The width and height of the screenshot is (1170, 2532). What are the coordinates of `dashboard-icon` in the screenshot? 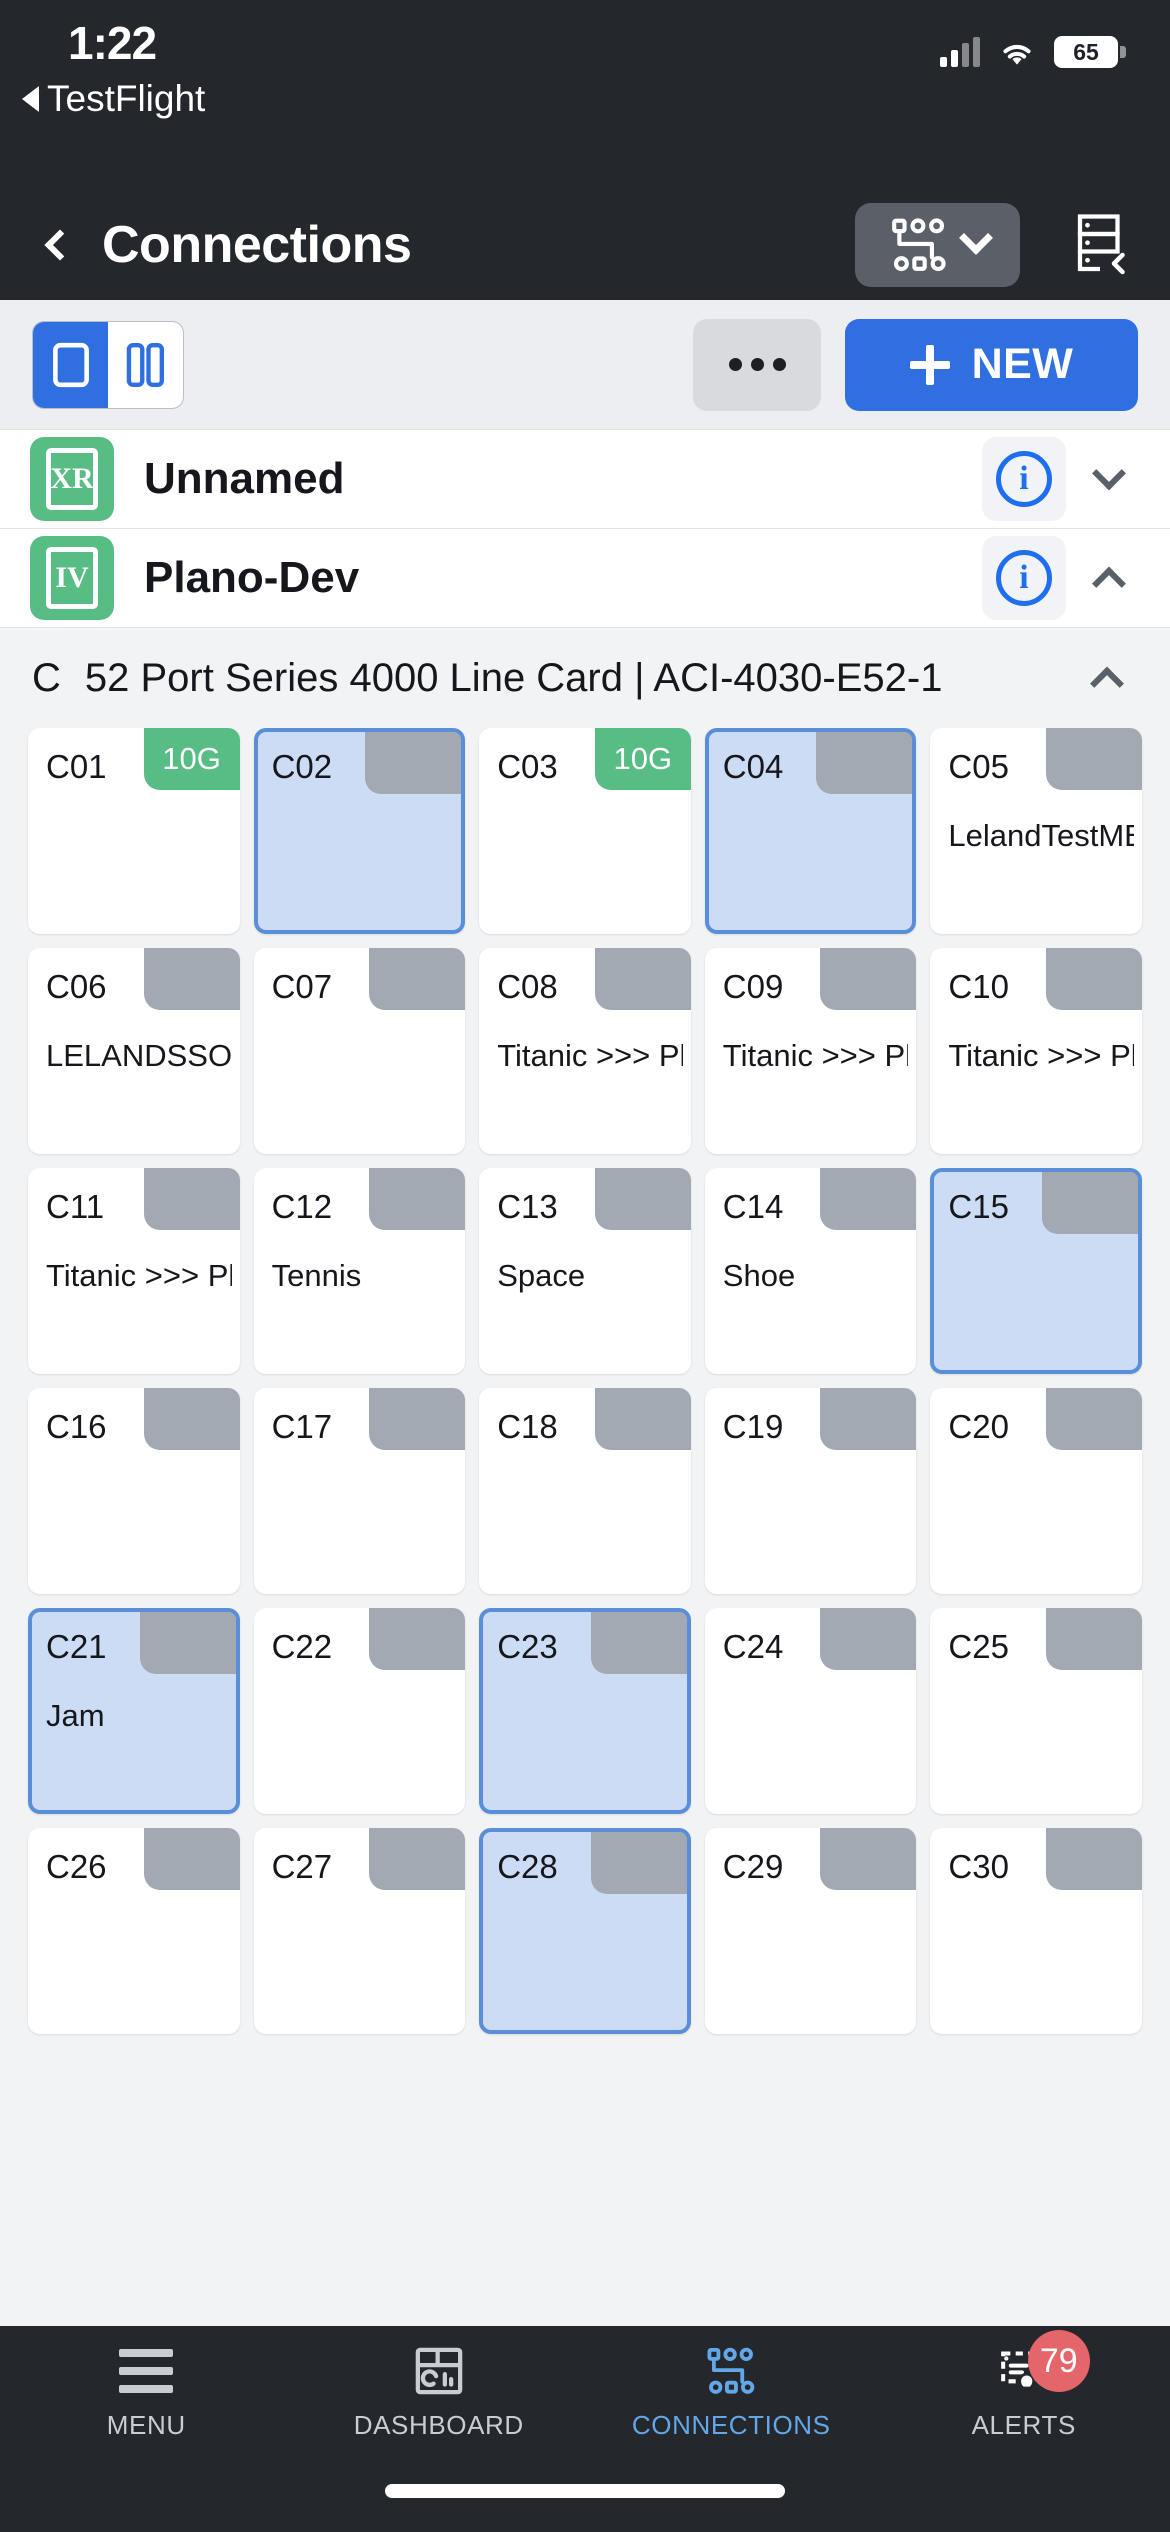 It's located at (439, 2371).